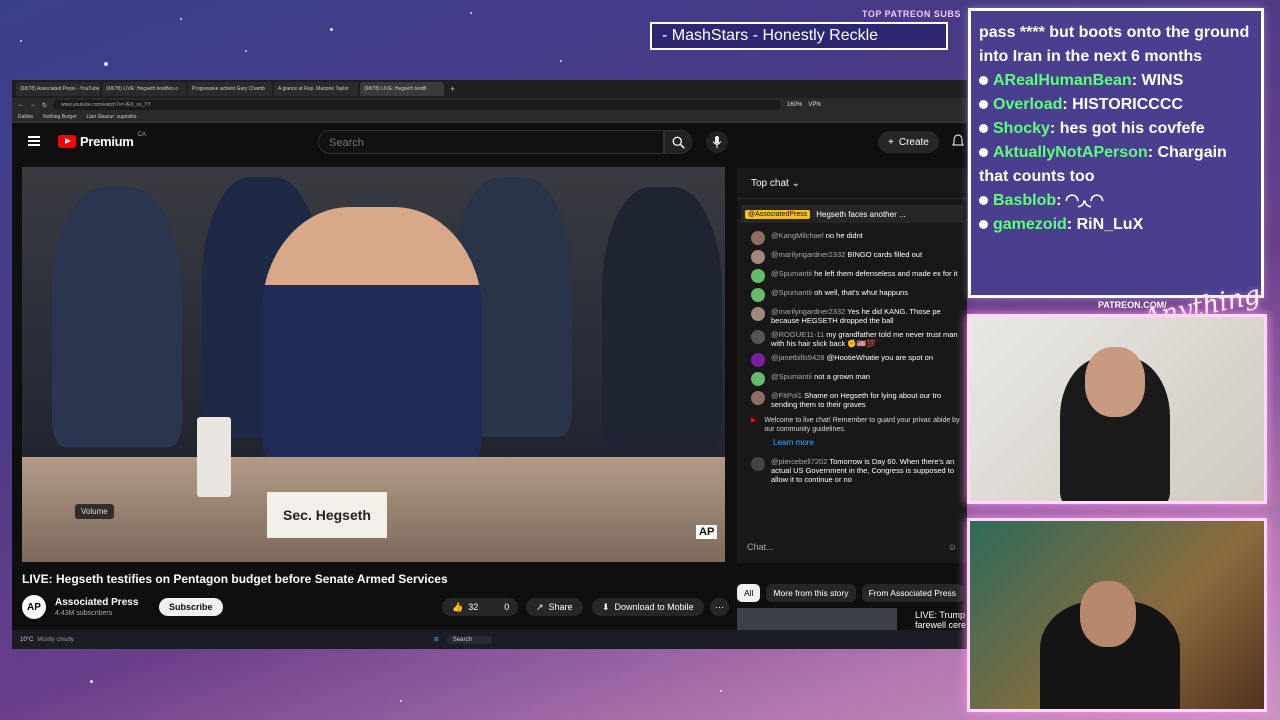 The width and height of the screenshot is (1280, 720). I want to click on download-icon: ⬇, so click(606, 606).